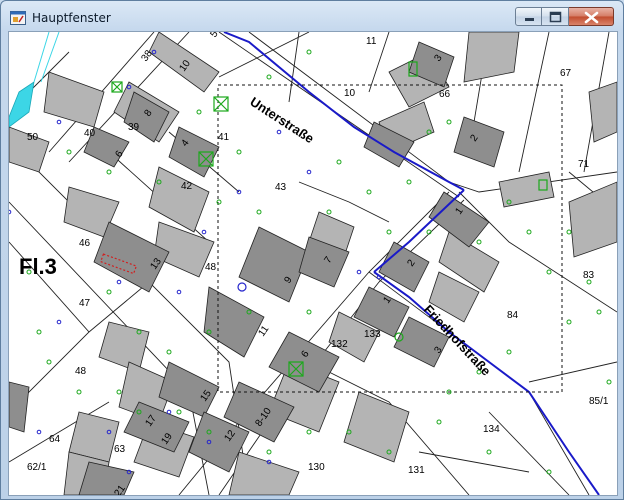 Image resolution: width=624 pixels, height=500 pixels. I want to click on maximize-button, so click(555, 16).